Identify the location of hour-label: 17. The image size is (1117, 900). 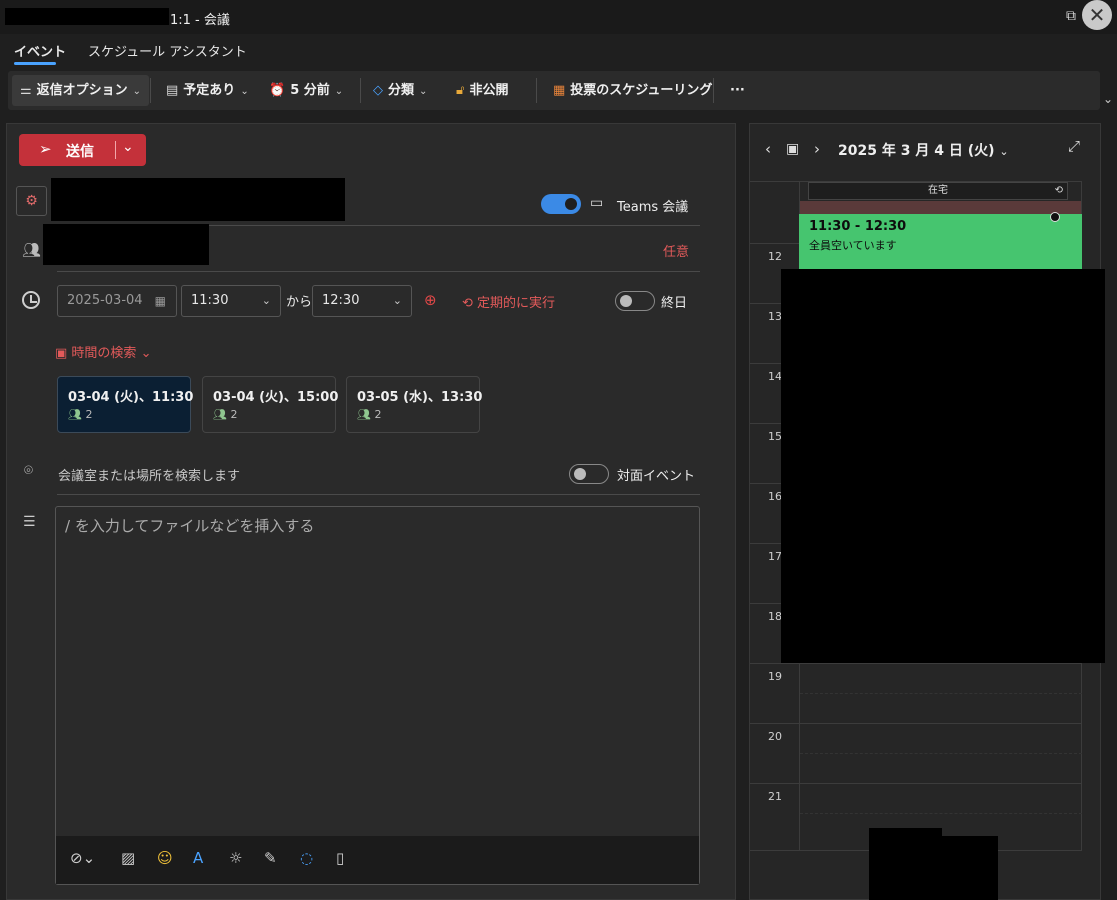
(775, 556).